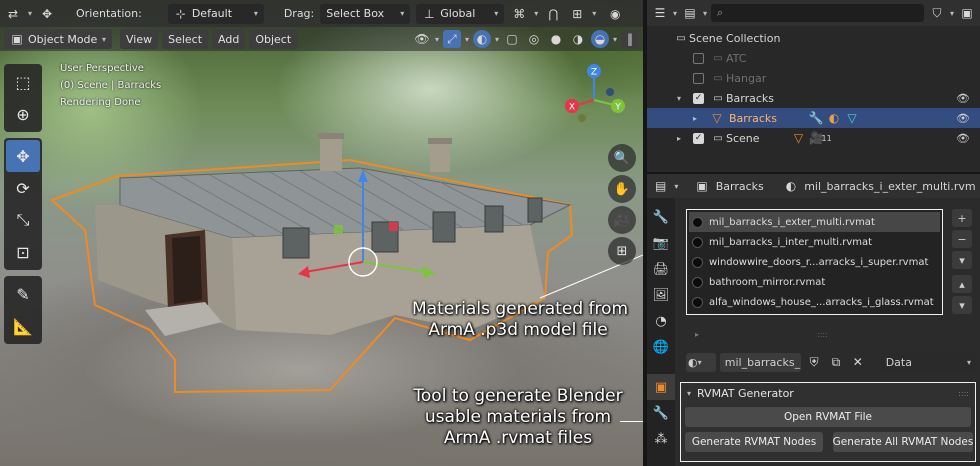 This screenshot has width=980, height=466. What do you see at coordinates (109, 13) in the screenshot?
I see `orientation-label: Orientation:` at bounding box center [109, 13].